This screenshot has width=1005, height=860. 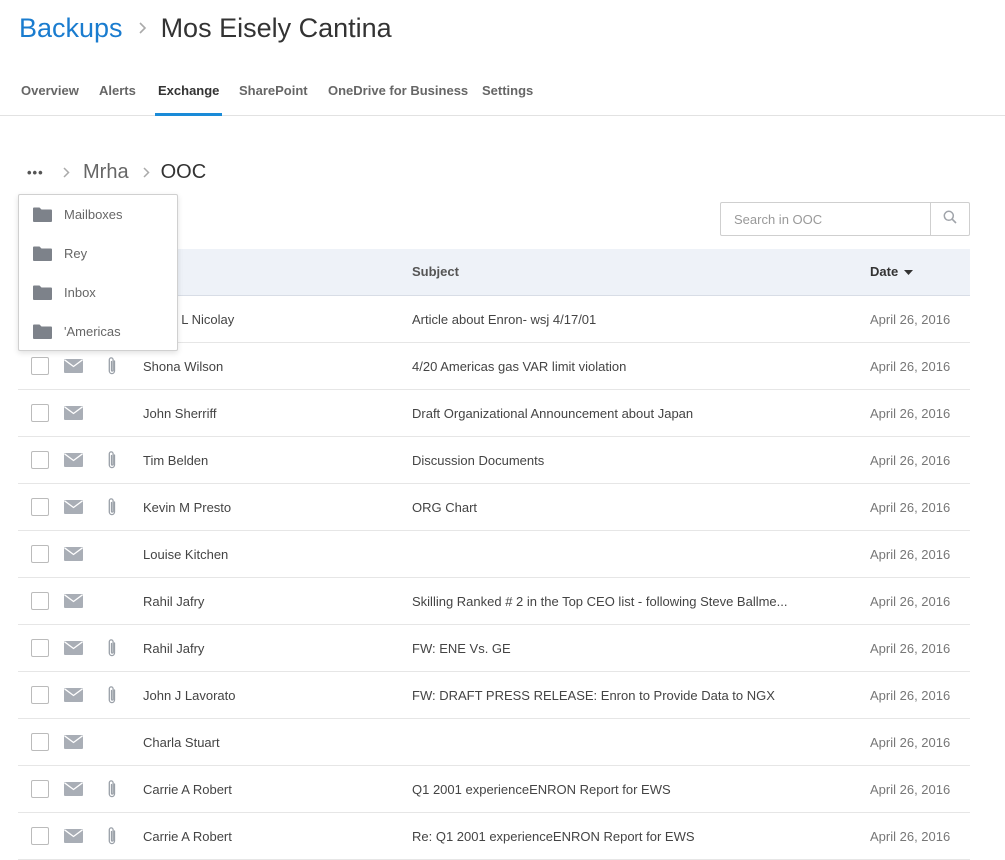 I want to click on search-box, so click(x=845, y=219).